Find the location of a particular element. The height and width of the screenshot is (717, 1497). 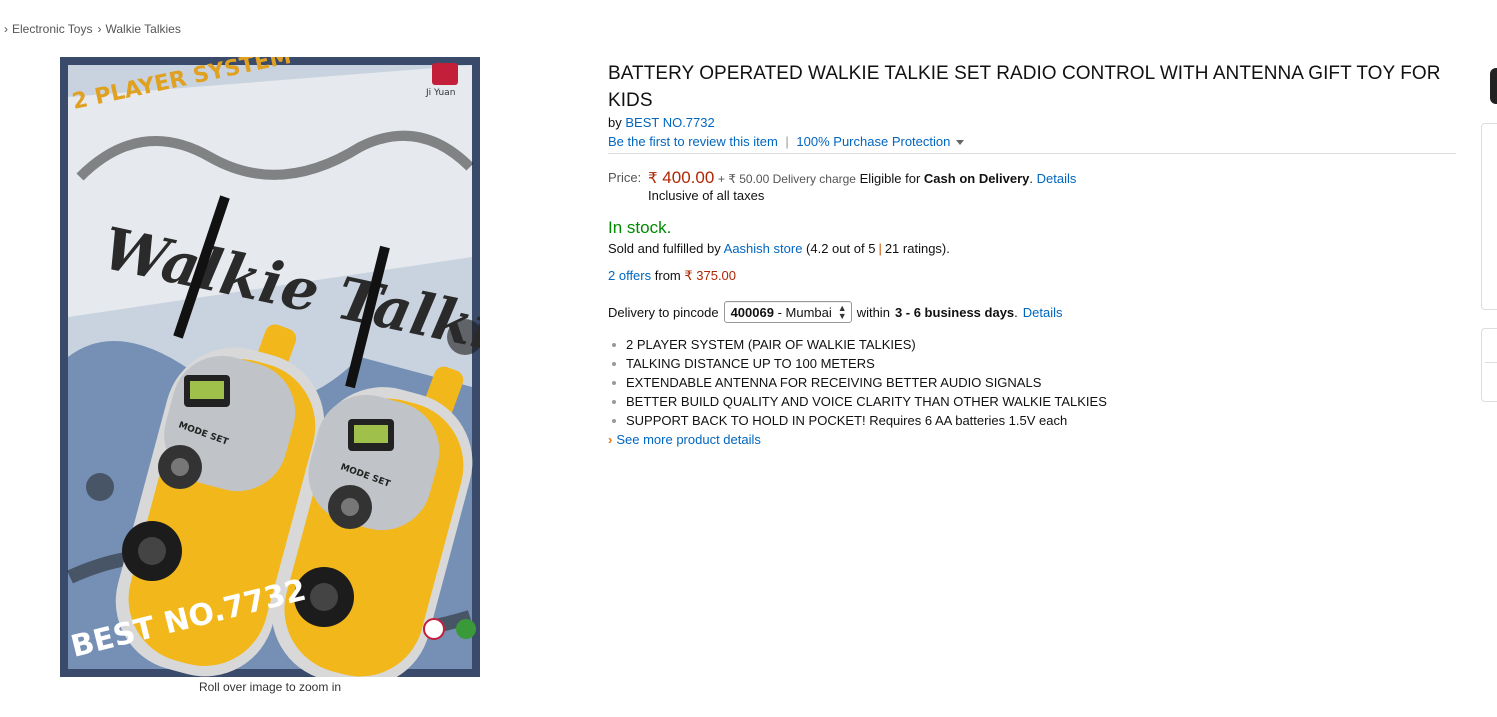

seller-link: Aashish store is located at coordinates (763, 248).